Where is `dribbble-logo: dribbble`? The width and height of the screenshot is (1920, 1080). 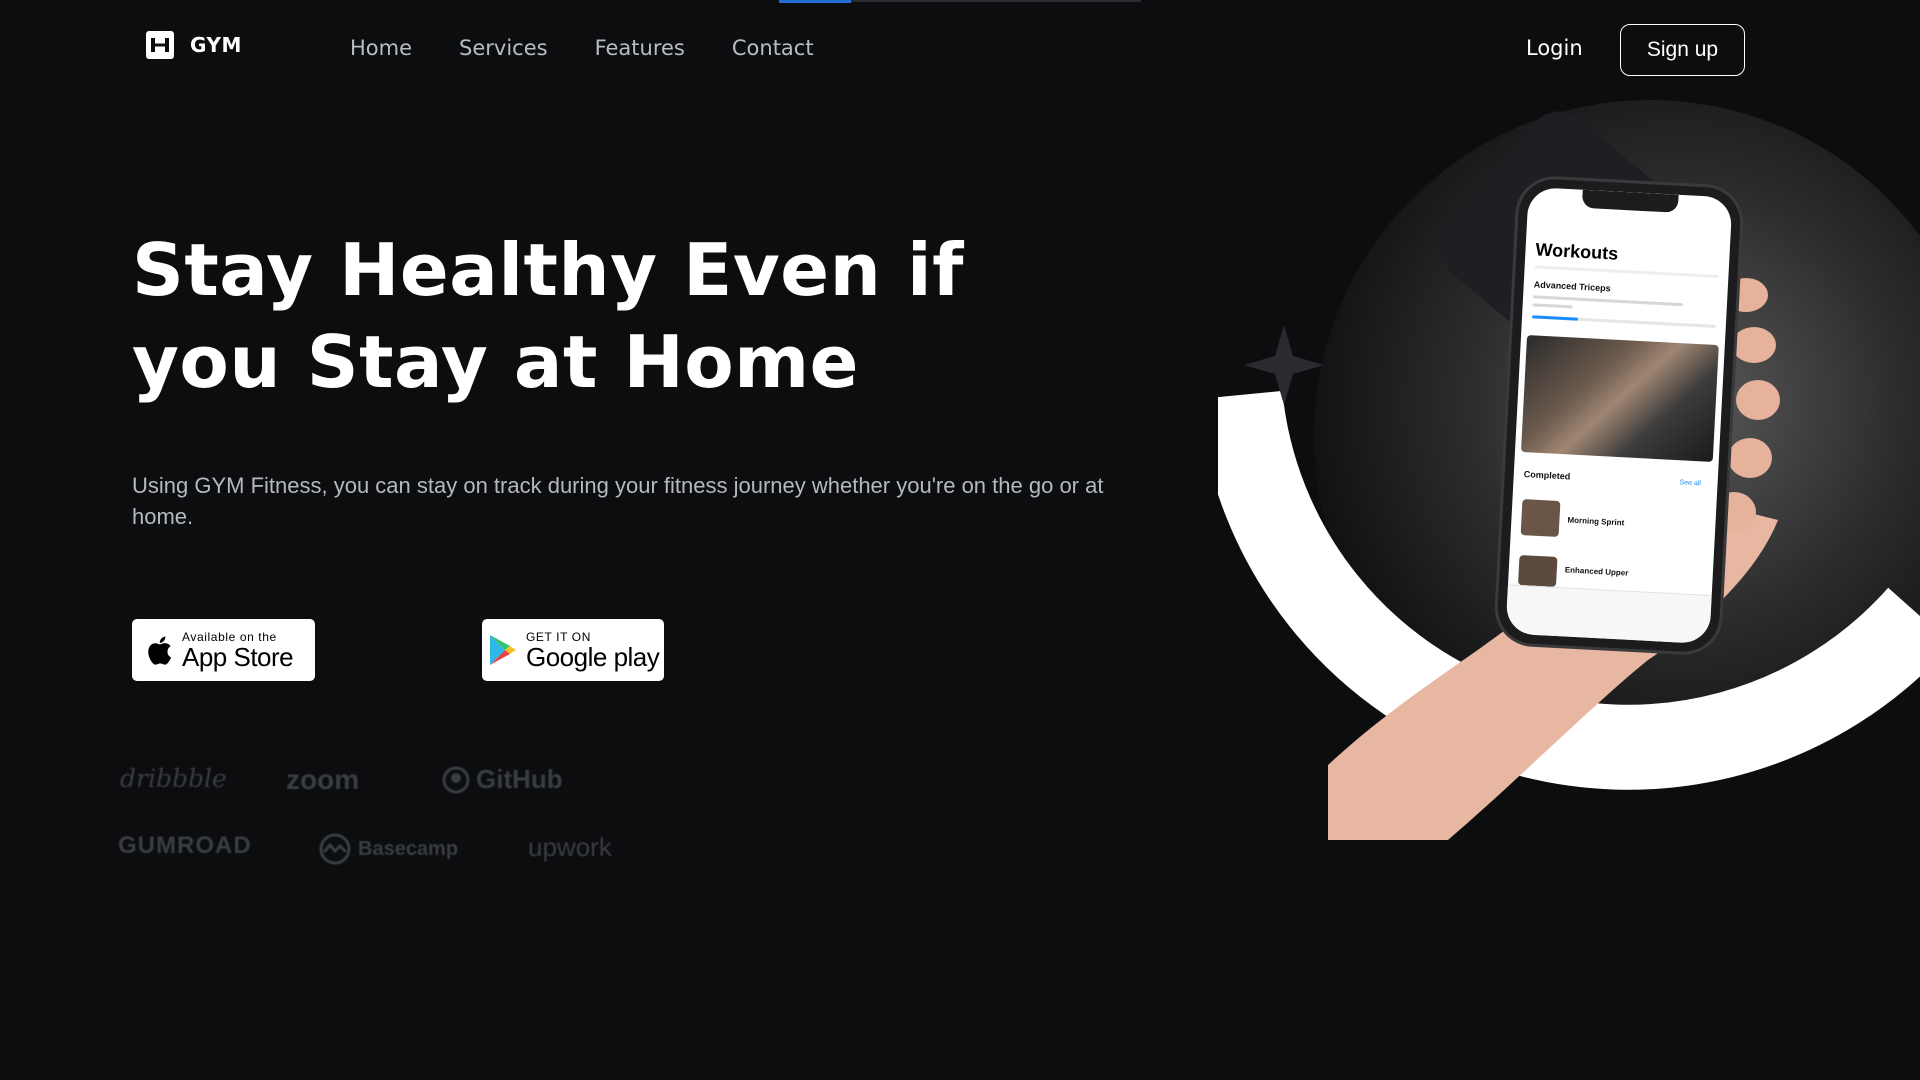
dribbble-logo: dribbble is located at coordinates (173, 778).